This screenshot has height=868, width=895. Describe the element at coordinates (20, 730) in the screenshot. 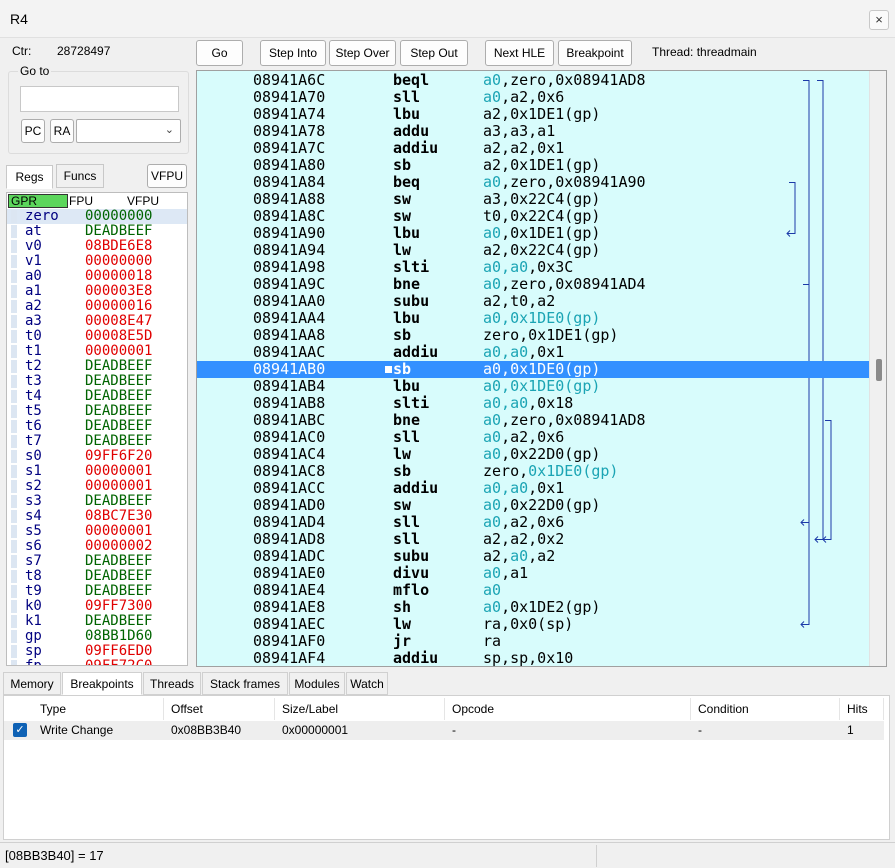

I see `checkbox-checked-icon: ✓` at that location.